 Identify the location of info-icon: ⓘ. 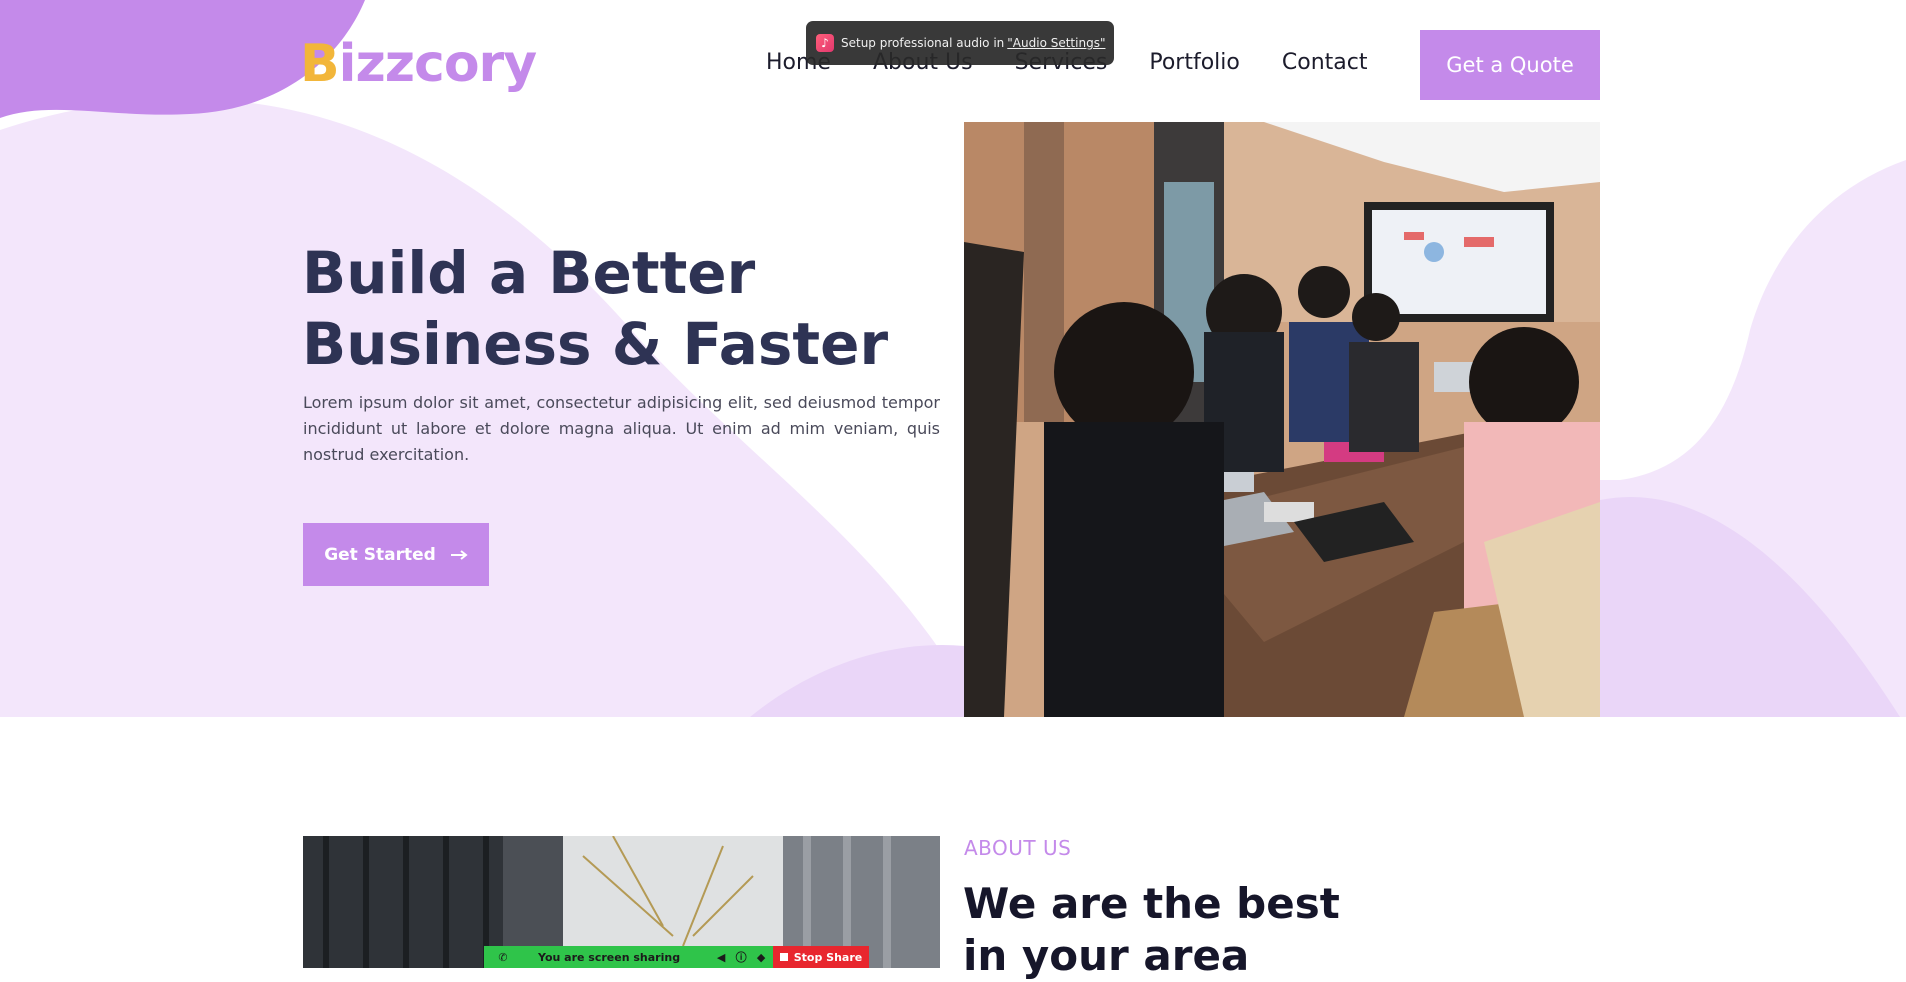
(741, 957).